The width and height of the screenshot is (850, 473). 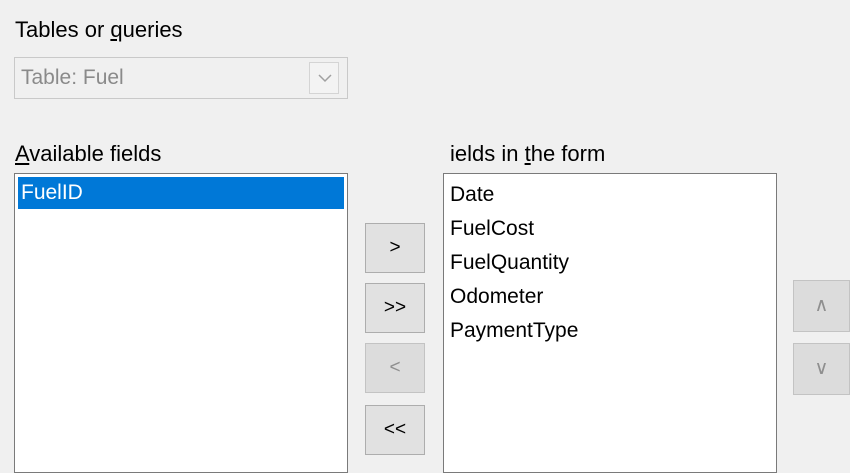 I want to click on available-field-item: FuelID, so click(x=181, y=193).